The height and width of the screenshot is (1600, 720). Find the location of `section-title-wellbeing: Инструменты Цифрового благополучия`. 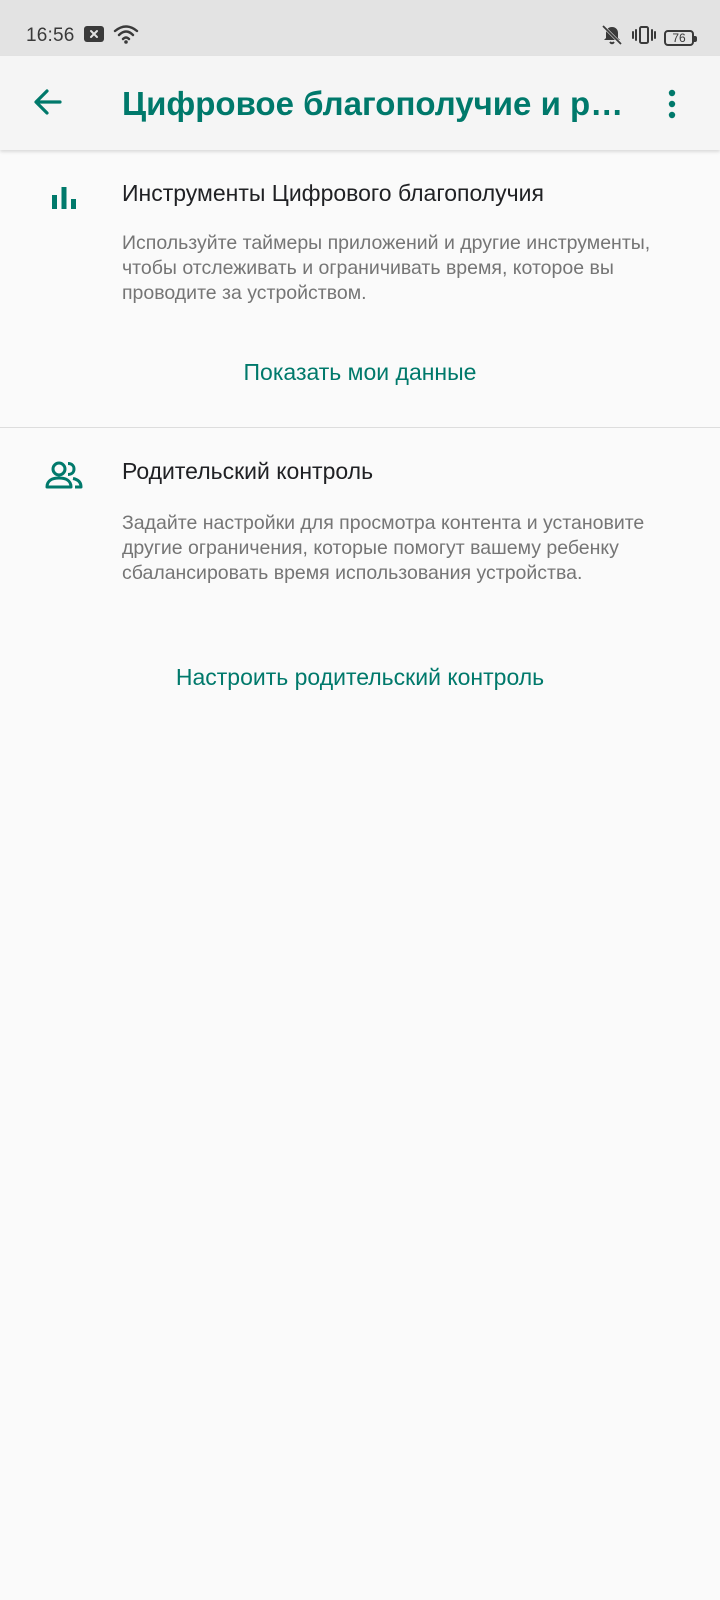

section-title-wellbeing: Инструменты Цифрового благополучия is located at coordinates (333, 193).